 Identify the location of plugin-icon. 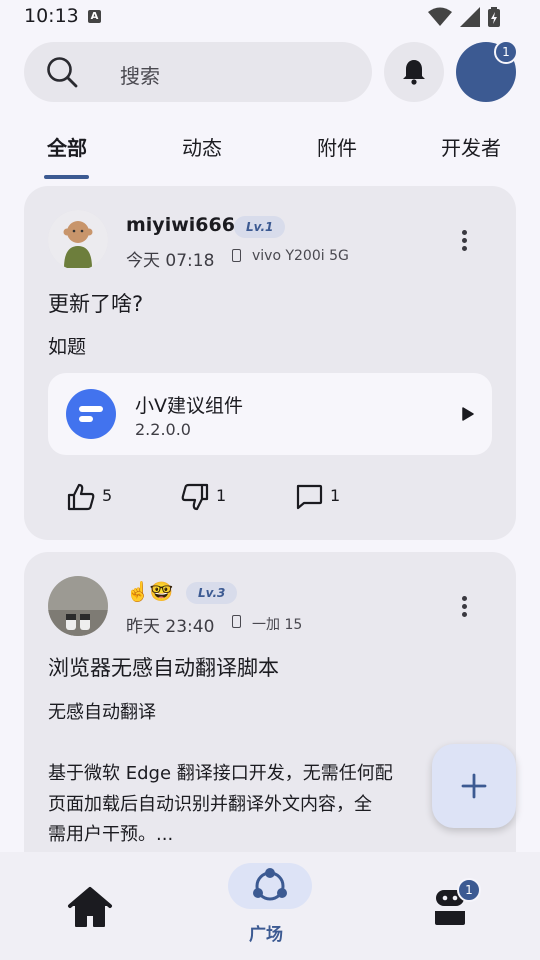
(91, 414).